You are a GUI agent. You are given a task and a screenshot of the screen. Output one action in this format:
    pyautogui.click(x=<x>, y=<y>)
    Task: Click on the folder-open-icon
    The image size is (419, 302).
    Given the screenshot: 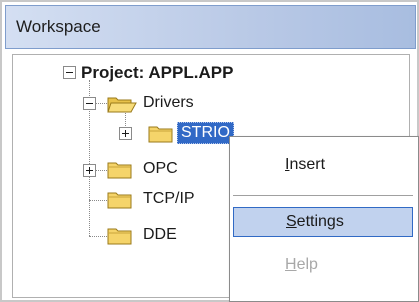 What is the action you would take?
    pyautogui.click(x=122, y=104)
    